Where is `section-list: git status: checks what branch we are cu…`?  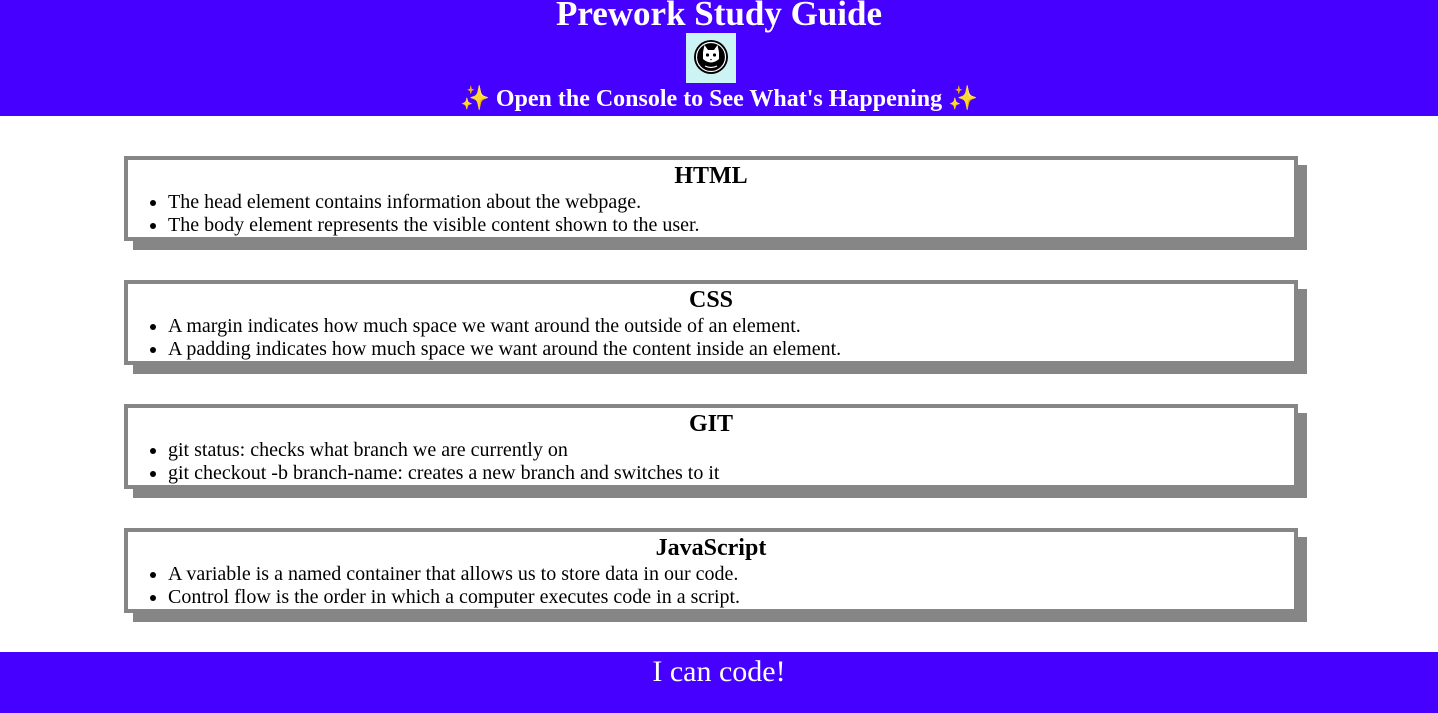
section-list: git status: checks what branch we are cu… is located at coordinates (423, 462).